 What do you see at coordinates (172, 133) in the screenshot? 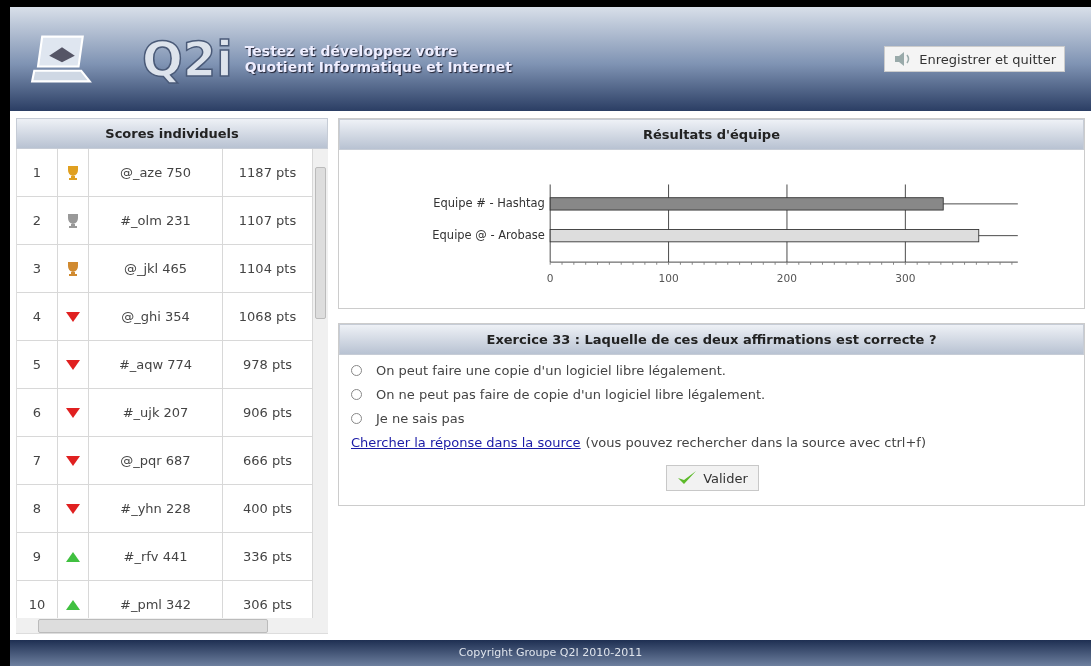
I see `panel-title: Scores individuels` at bounding box center [172, 133].